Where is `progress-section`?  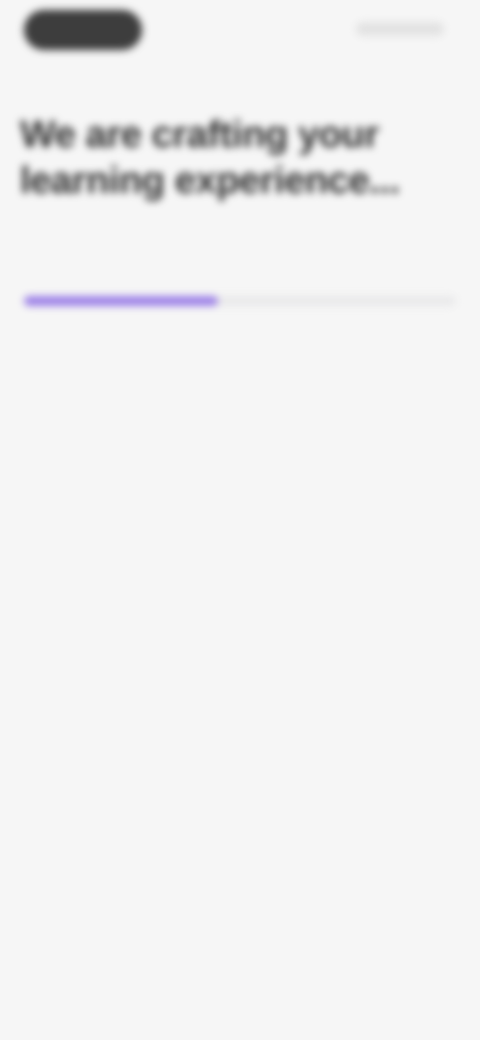 progress-section is located at coordinates (240, 292).